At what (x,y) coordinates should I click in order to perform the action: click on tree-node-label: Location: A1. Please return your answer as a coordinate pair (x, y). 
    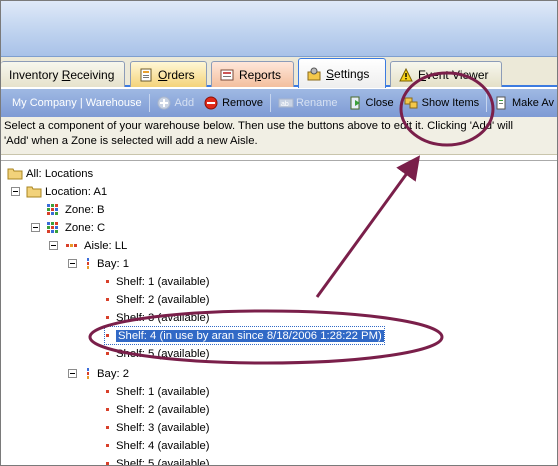
    Looking at the image, I should click on (76, 191).